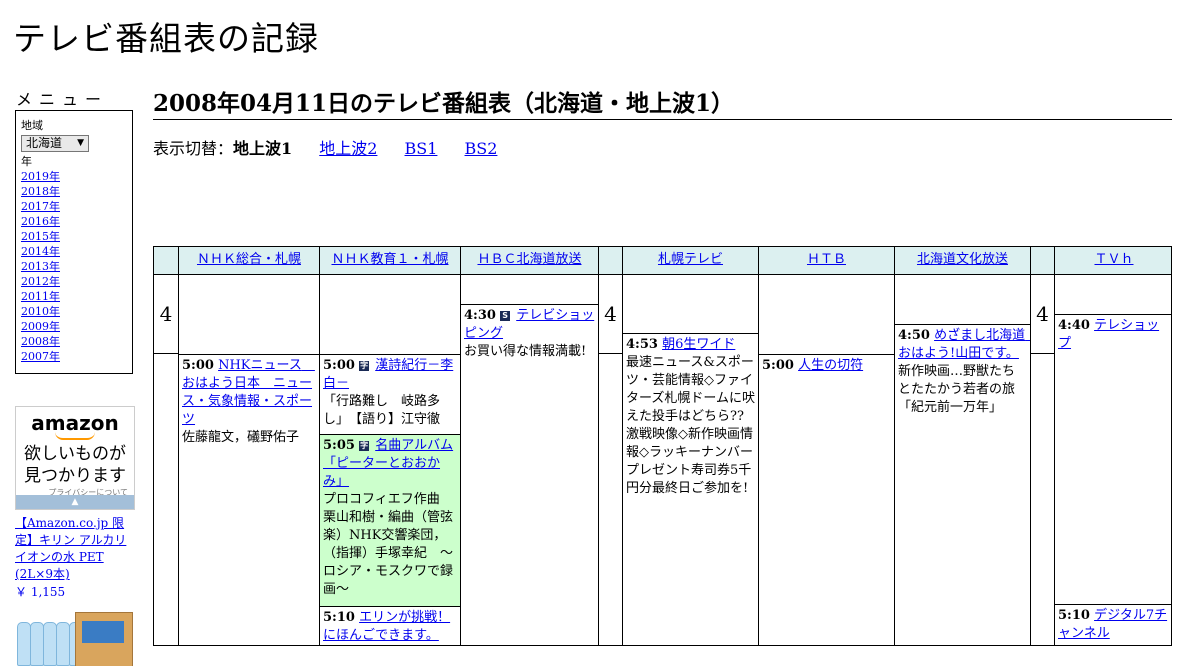 The image size is (1200, 666). I want to click on ad-tagline: 欲しいものが 見つかります, so click(75, 465).